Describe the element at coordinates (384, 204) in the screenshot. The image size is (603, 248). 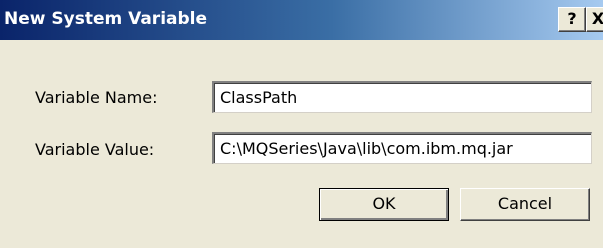
I see `ok-button: OK` at that location.